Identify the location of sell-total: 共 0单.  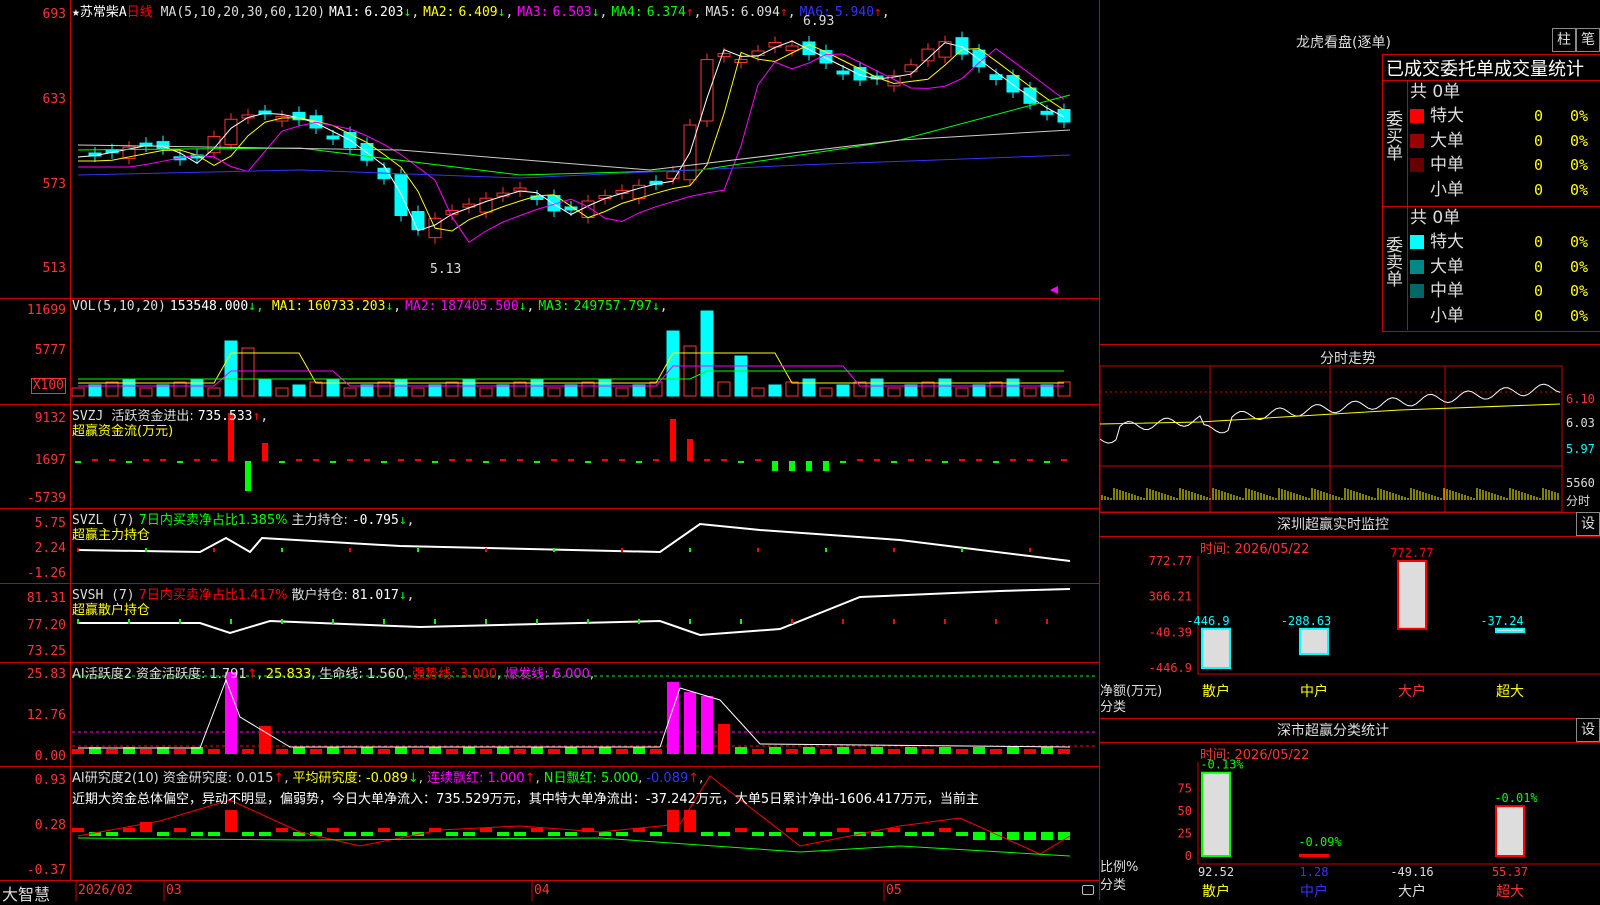
(1435, 218).